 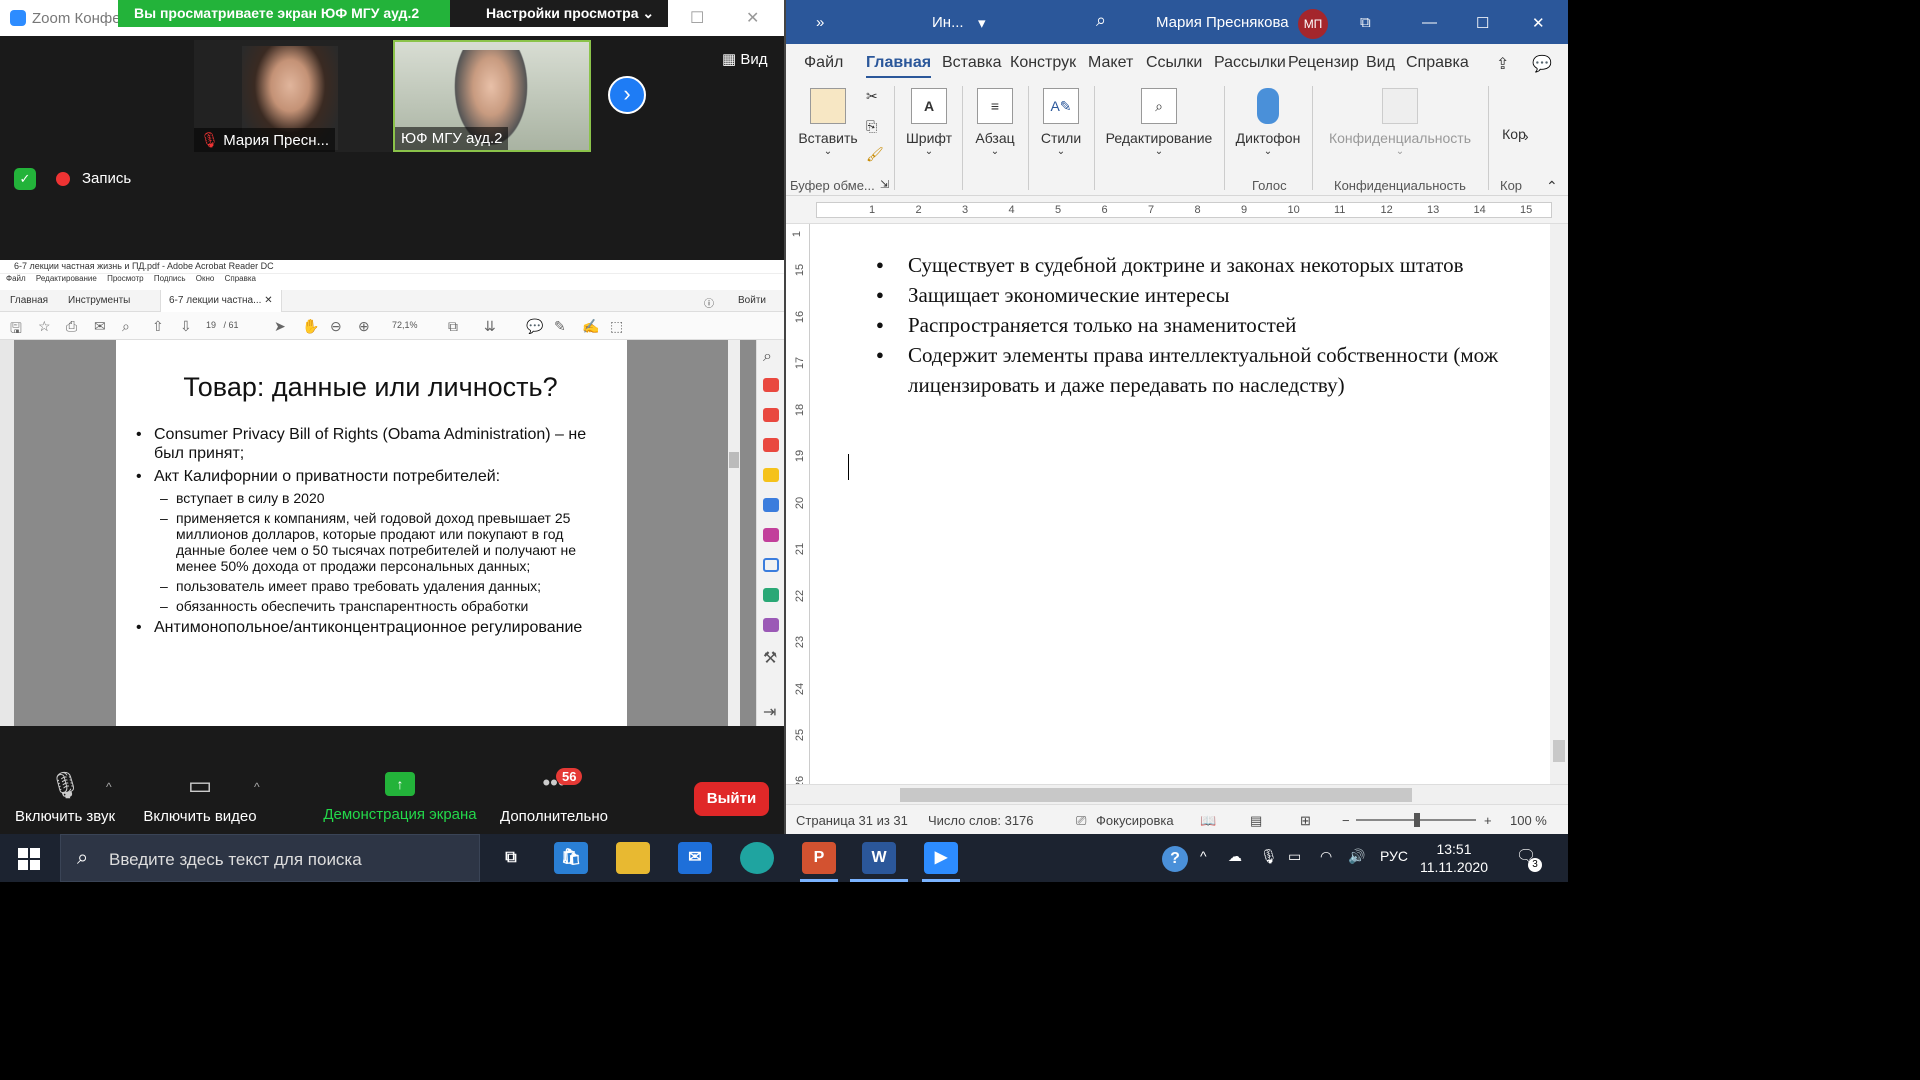 What do you see at coordinates (511, 858) in the screenshot?
I see `task-view-icon: ⧉` at bounding box center [511, 858].